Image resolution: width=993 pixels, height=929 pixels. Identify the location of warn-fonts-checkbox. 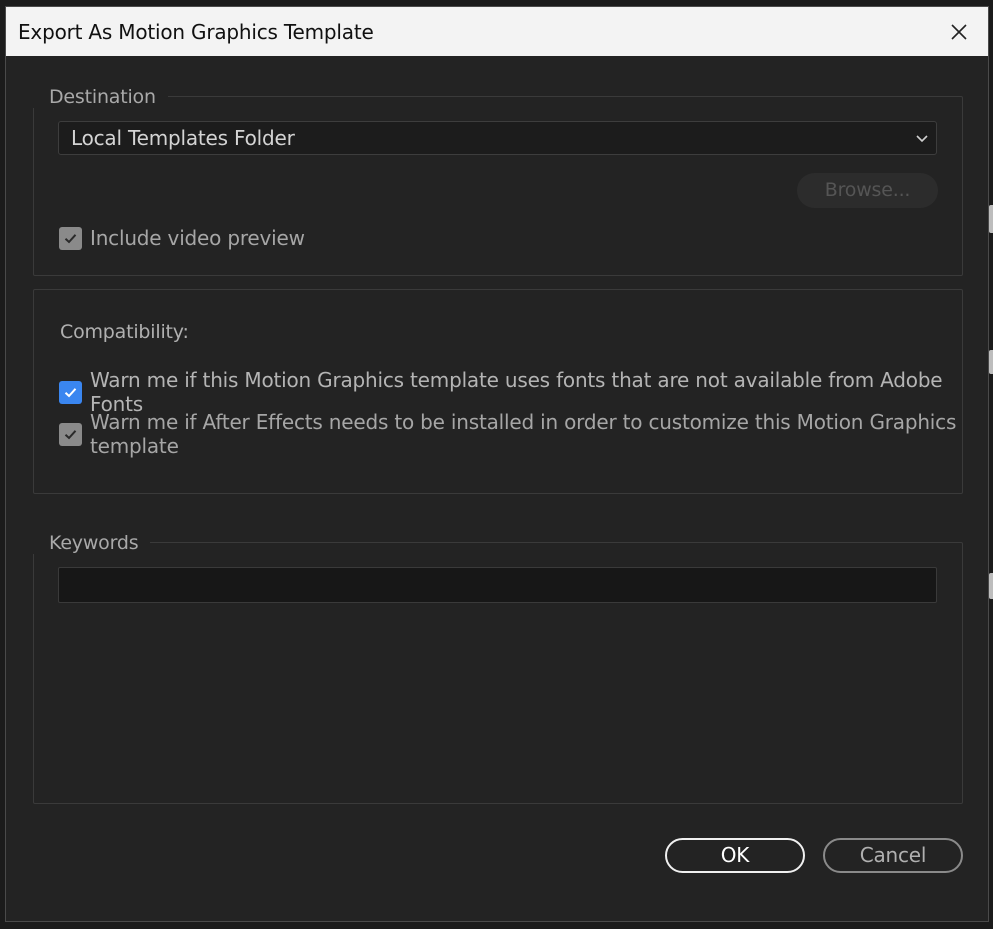
(70, 392).